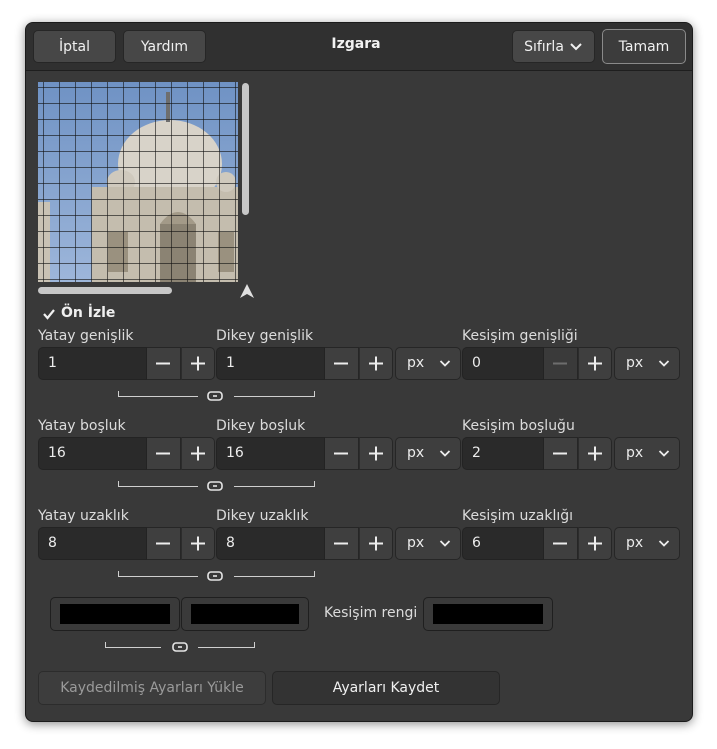 This screenshot has width=717, height=749. I want to click on intersection-width-increment, so click(595, 363).